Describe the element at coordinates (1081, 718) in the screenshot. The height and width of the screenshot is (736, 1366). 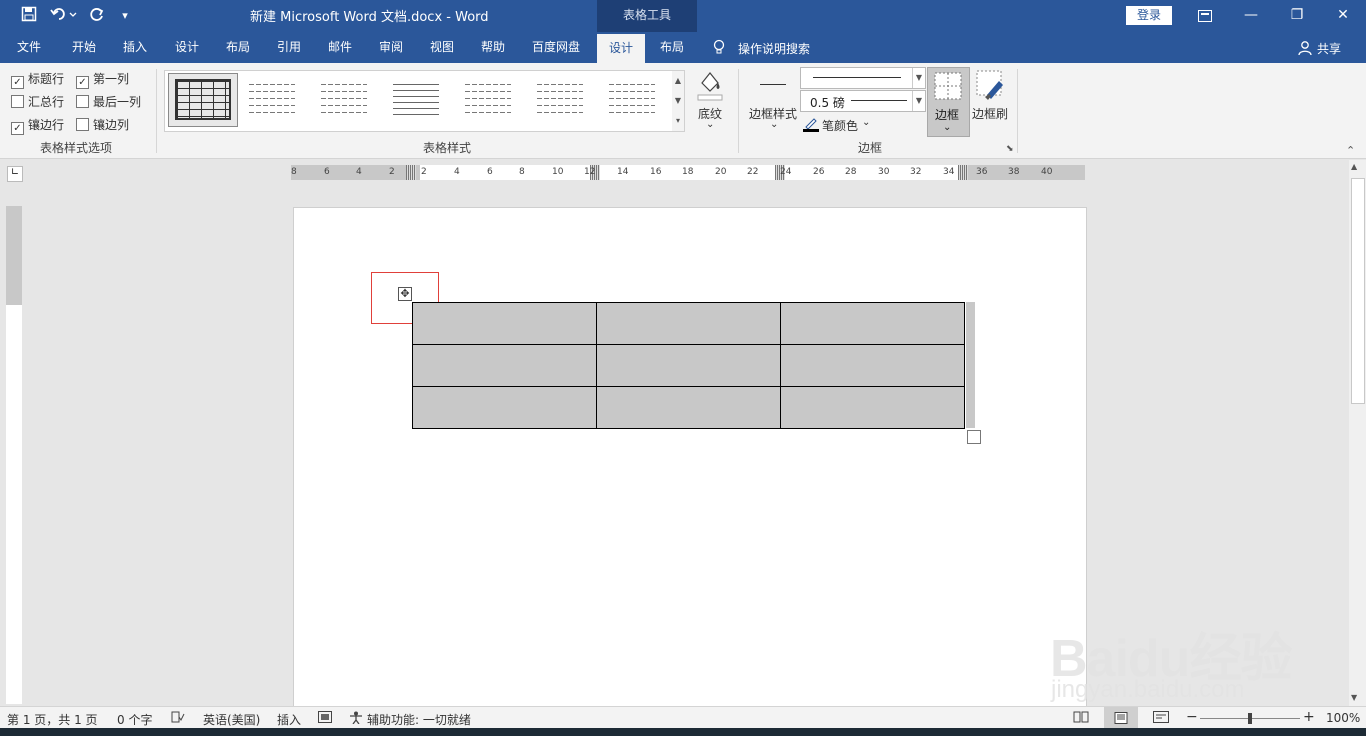
I see `read-mode-icon` at that location.